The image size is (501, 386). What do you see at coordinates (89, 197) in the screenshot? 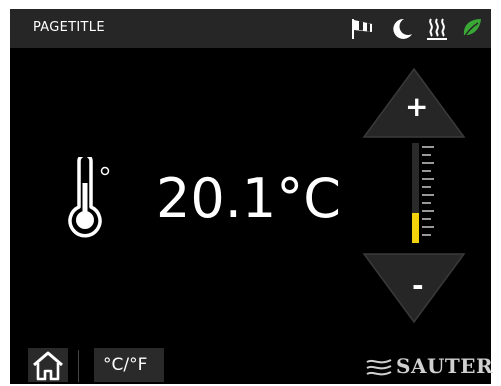
I see `thermometer-icon` at bounding box center [89, 197].